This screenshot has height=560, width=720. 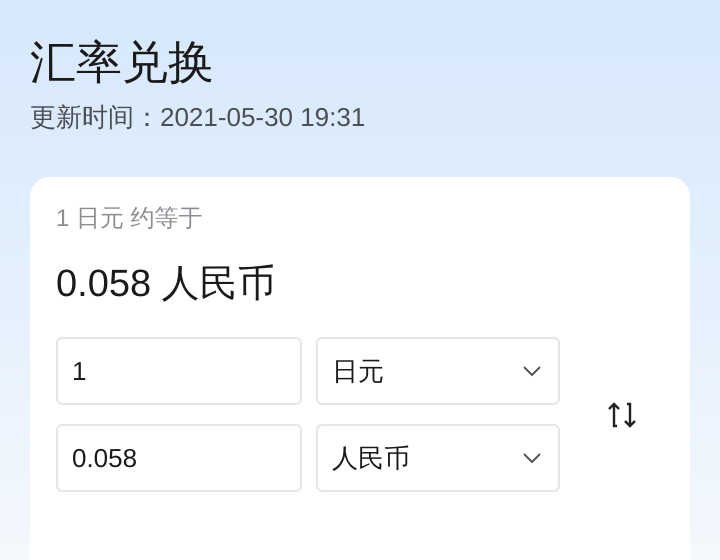 What do you see at coordinates (179, 458) in the screenshot?
I see `amount-input: 0.058` at bounding box center [179, 458].